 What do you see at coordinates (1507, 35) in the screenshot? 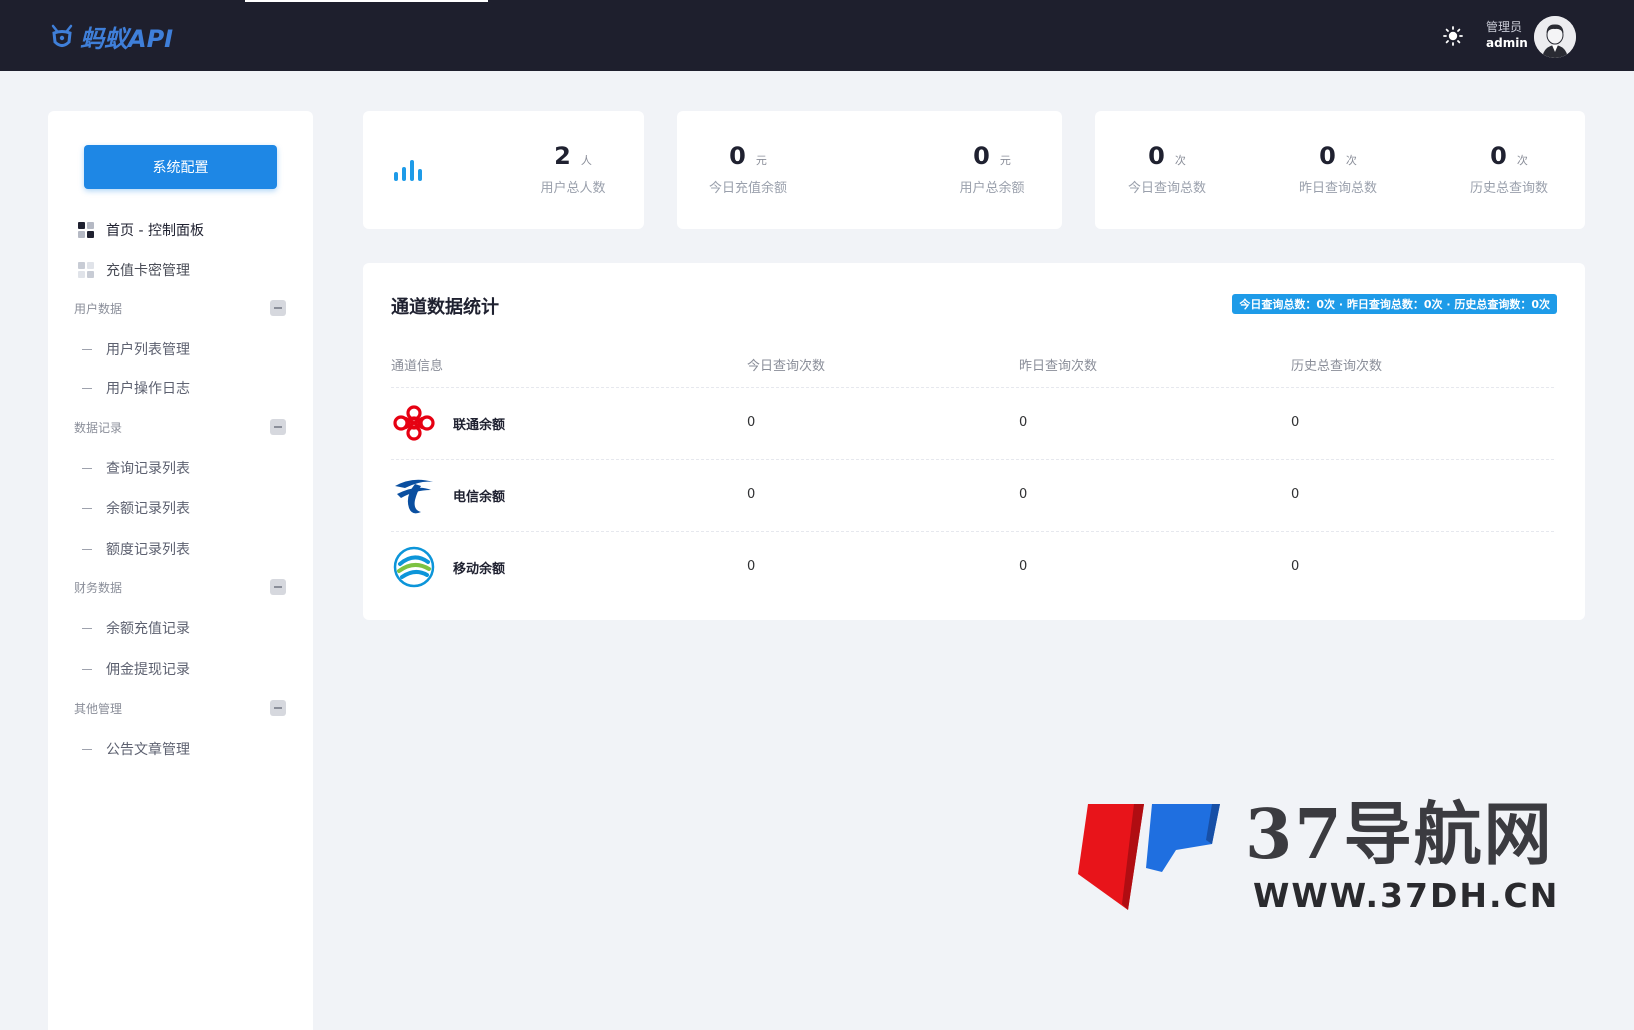
I see `user-info: 管理员 admin` at bounding box center [1507, 35].